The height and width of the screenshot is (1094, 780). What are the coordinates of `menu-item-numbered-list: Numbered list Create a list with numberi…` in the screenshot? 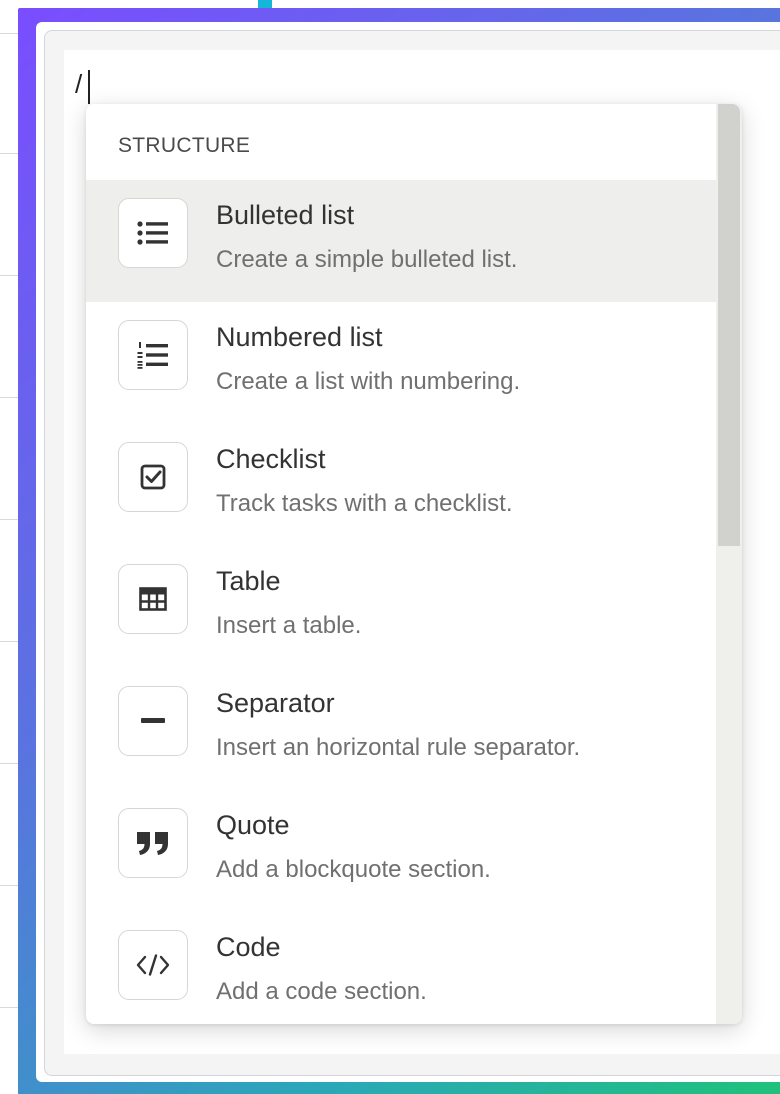 It's located at (401, 363).